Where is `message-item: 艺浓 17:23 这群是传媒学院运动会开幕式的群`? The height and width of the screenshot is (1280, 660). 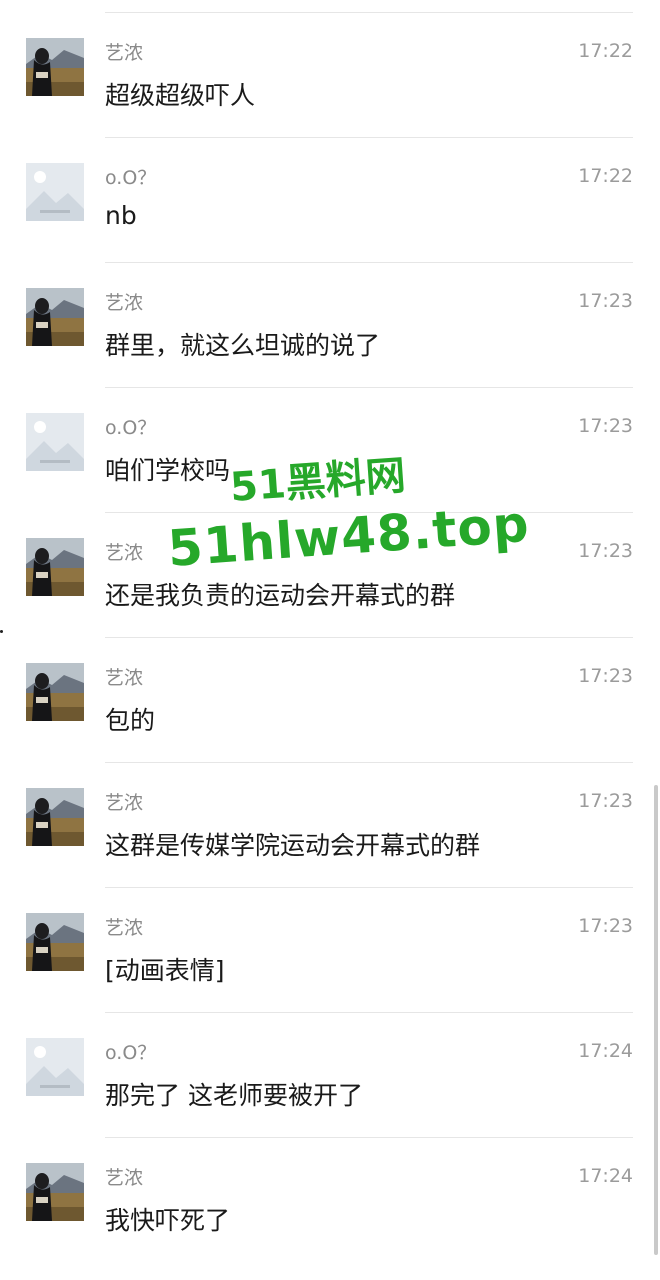 message-item: 艺浓 17:23 这群是传媒学院运动会开幕式的群 is located at coordinates (330, 824).